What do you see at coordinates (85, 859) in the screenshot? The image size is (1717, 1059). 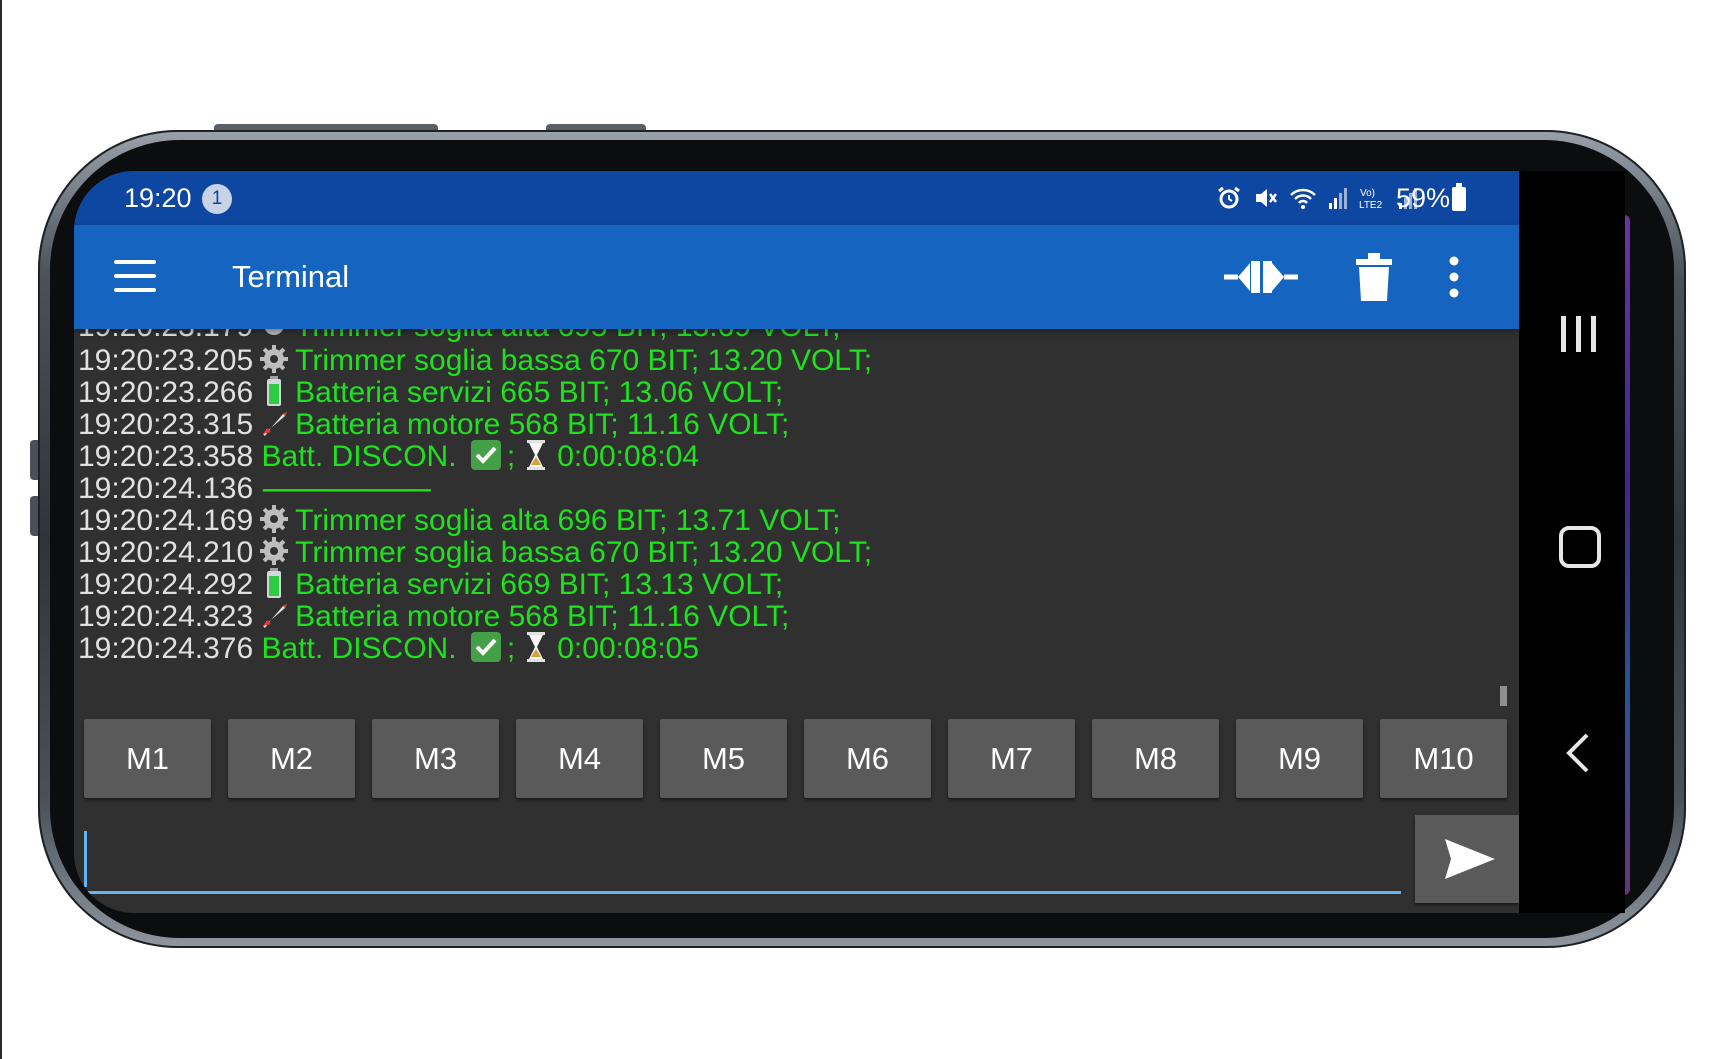 I see `text-caret` at bounding box center [85, 859].